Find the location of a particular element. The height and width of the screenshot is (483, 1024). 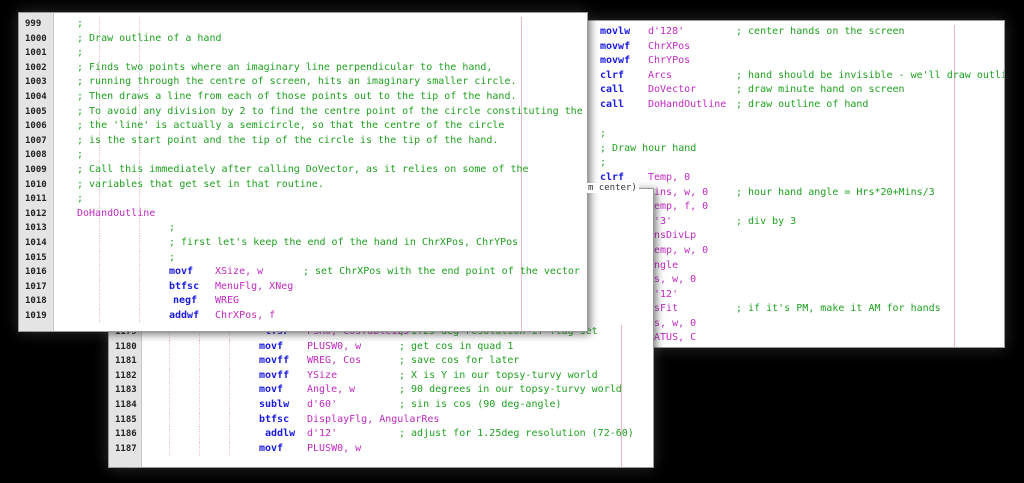

instruction-mnemonic: sublw is located at coordinates (274, 404).